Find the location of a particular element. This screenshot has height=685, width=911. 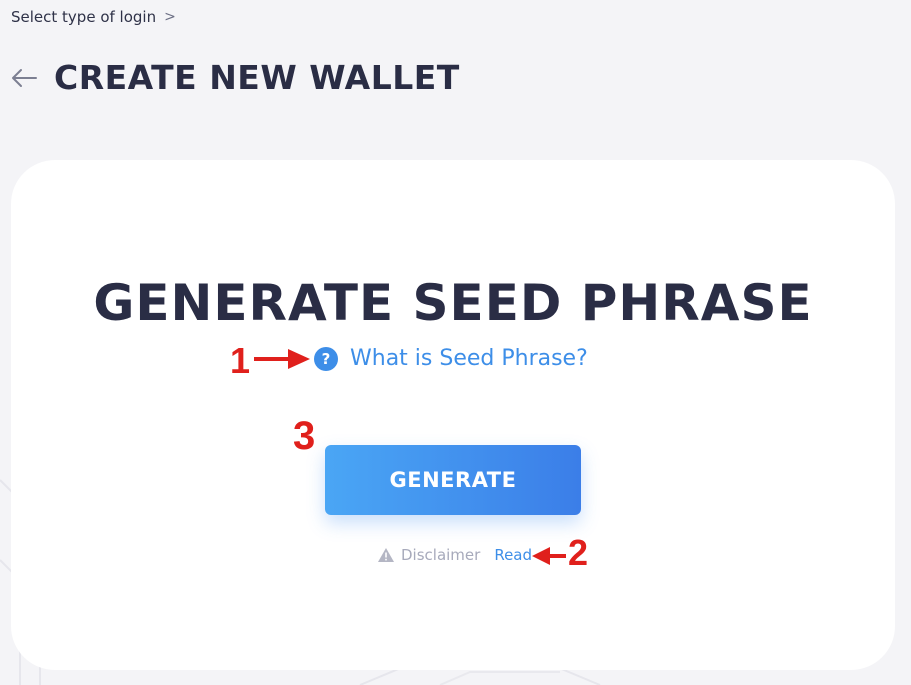

annotation-arrow-left-icon is located at coordinates (549, 556).